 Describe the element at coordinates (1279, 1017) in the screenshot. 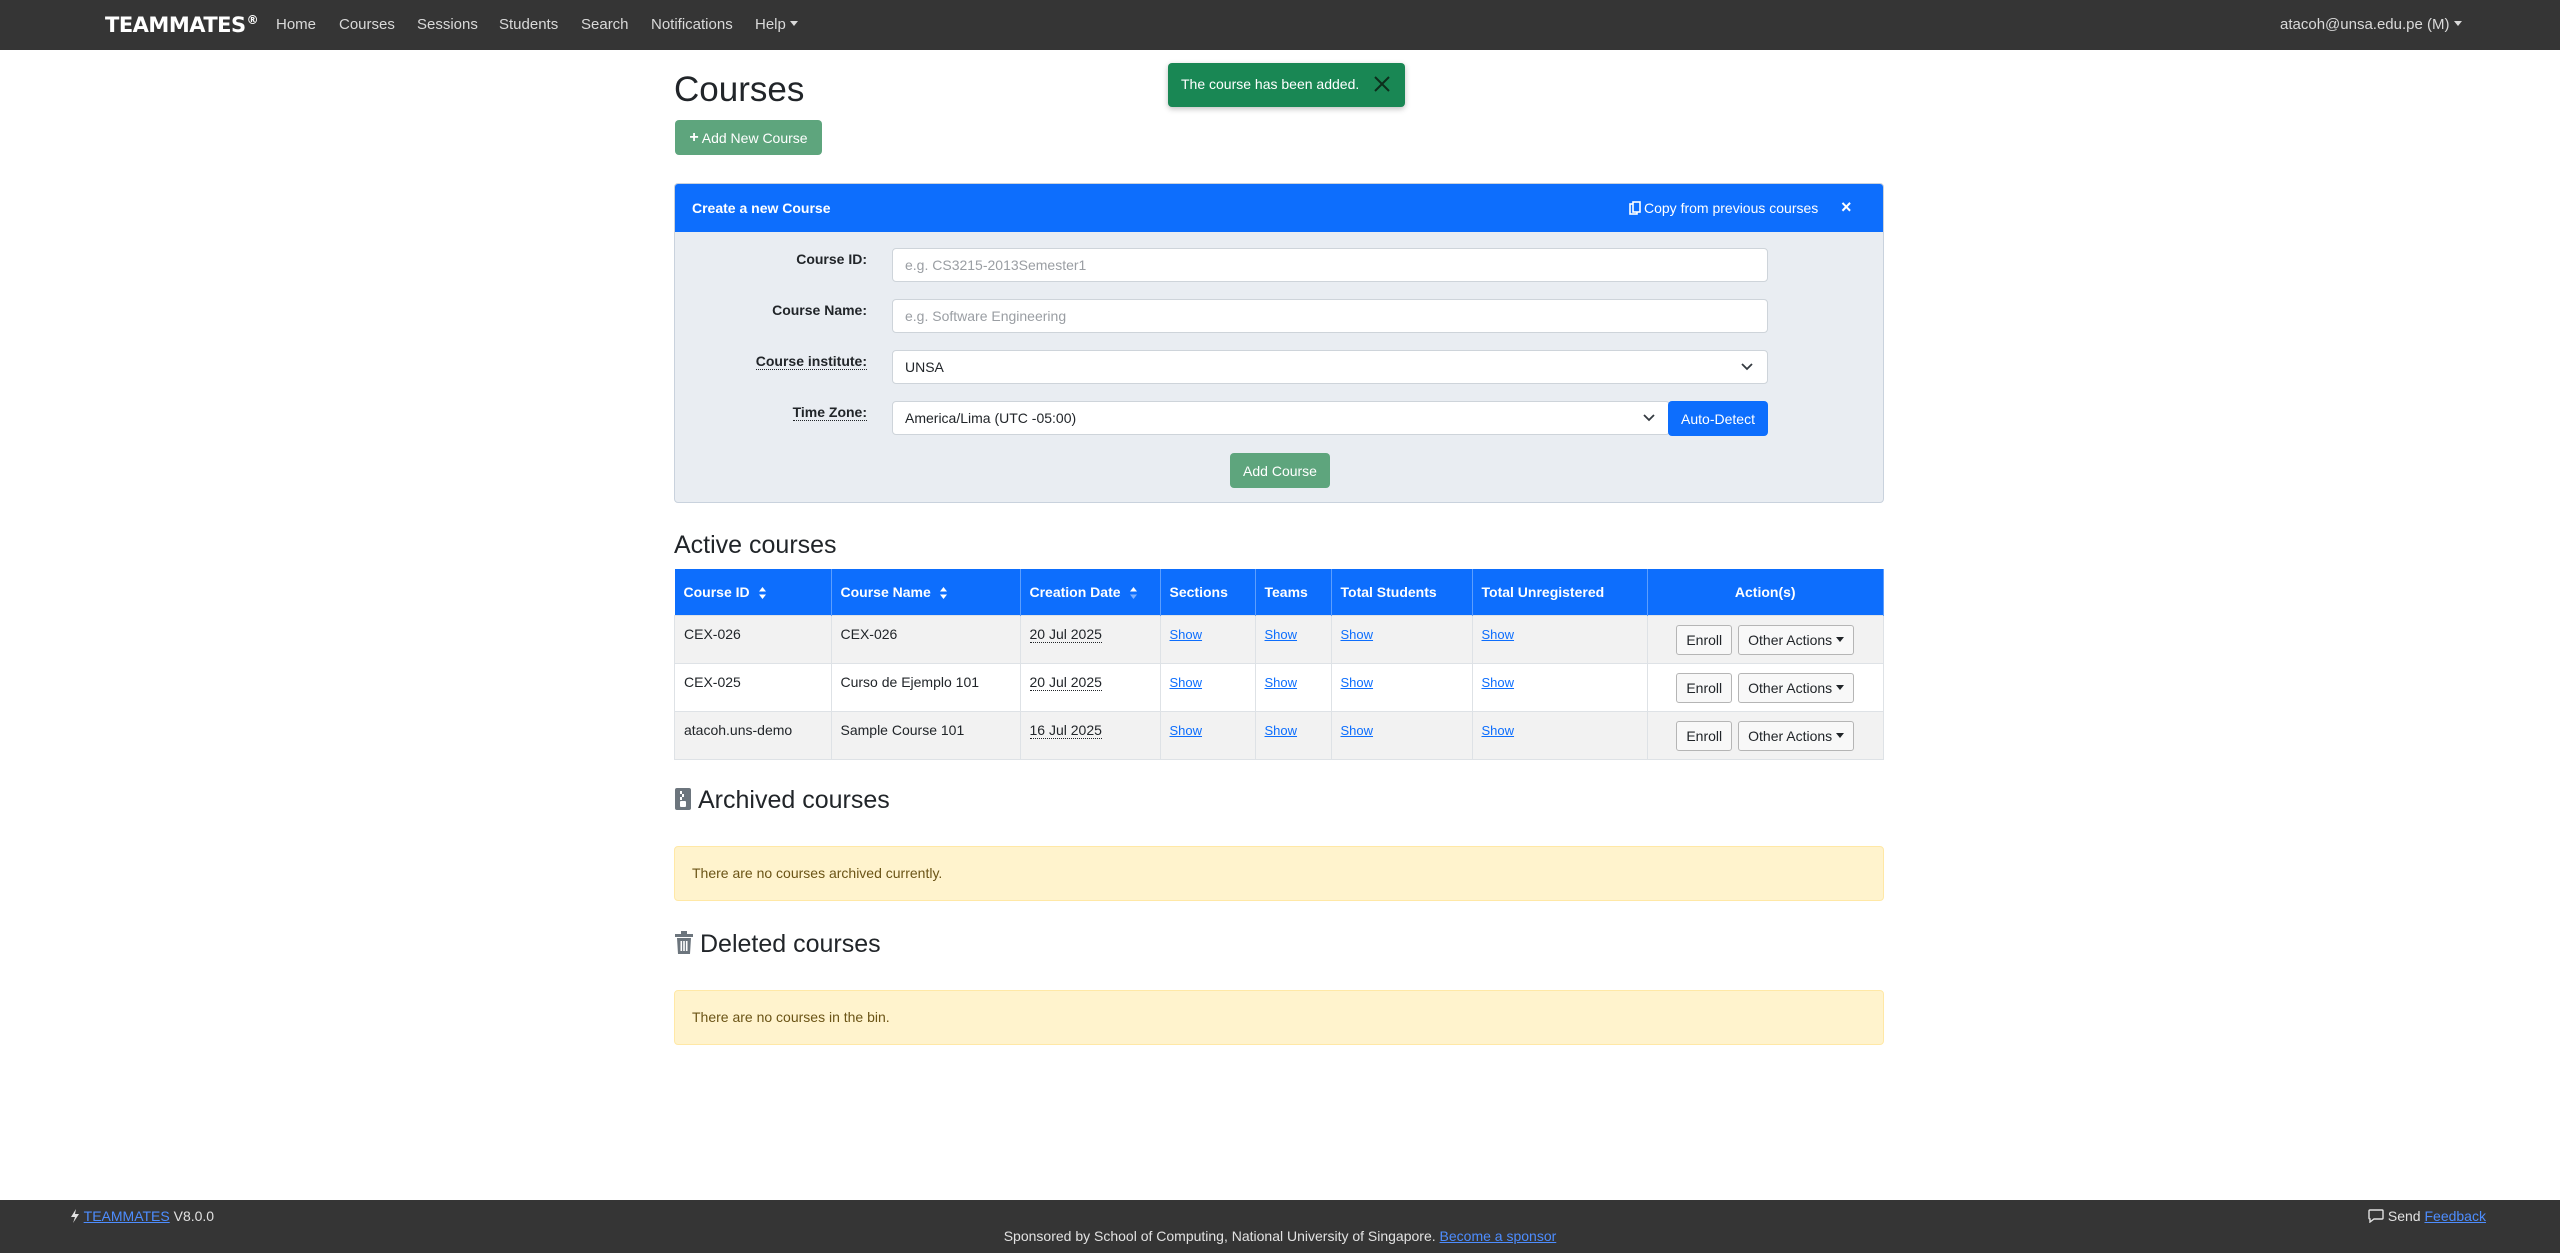

I see `deleted-empty-message: There are no courses in the bin.` at that location.